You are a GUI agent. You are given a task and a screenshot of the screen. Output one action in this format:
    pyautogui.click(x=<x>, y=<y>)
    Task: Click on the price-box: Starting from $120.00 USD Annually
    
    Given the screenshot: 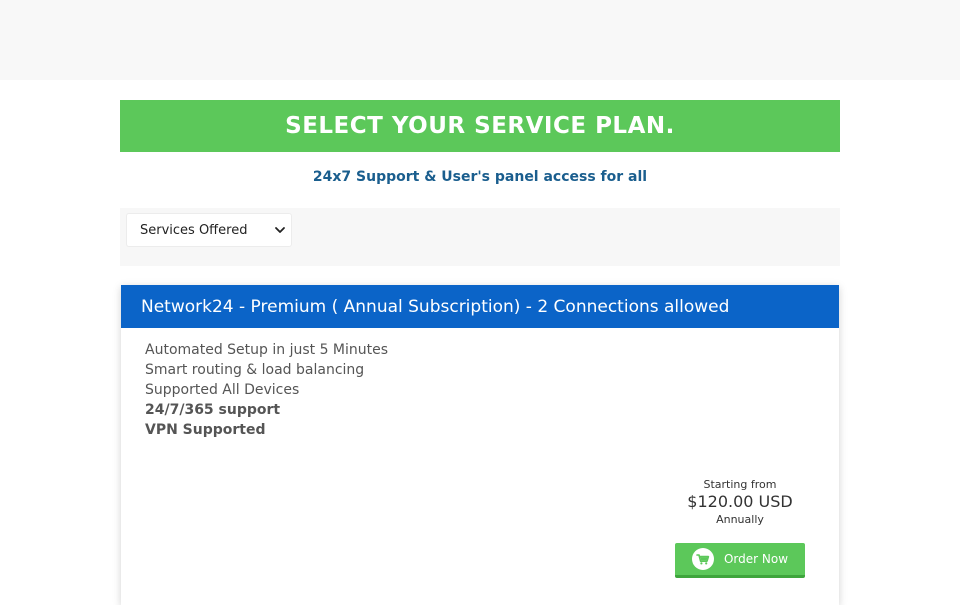 What is the action you would take?
    pyautogui.click(x=740, y=502)
    